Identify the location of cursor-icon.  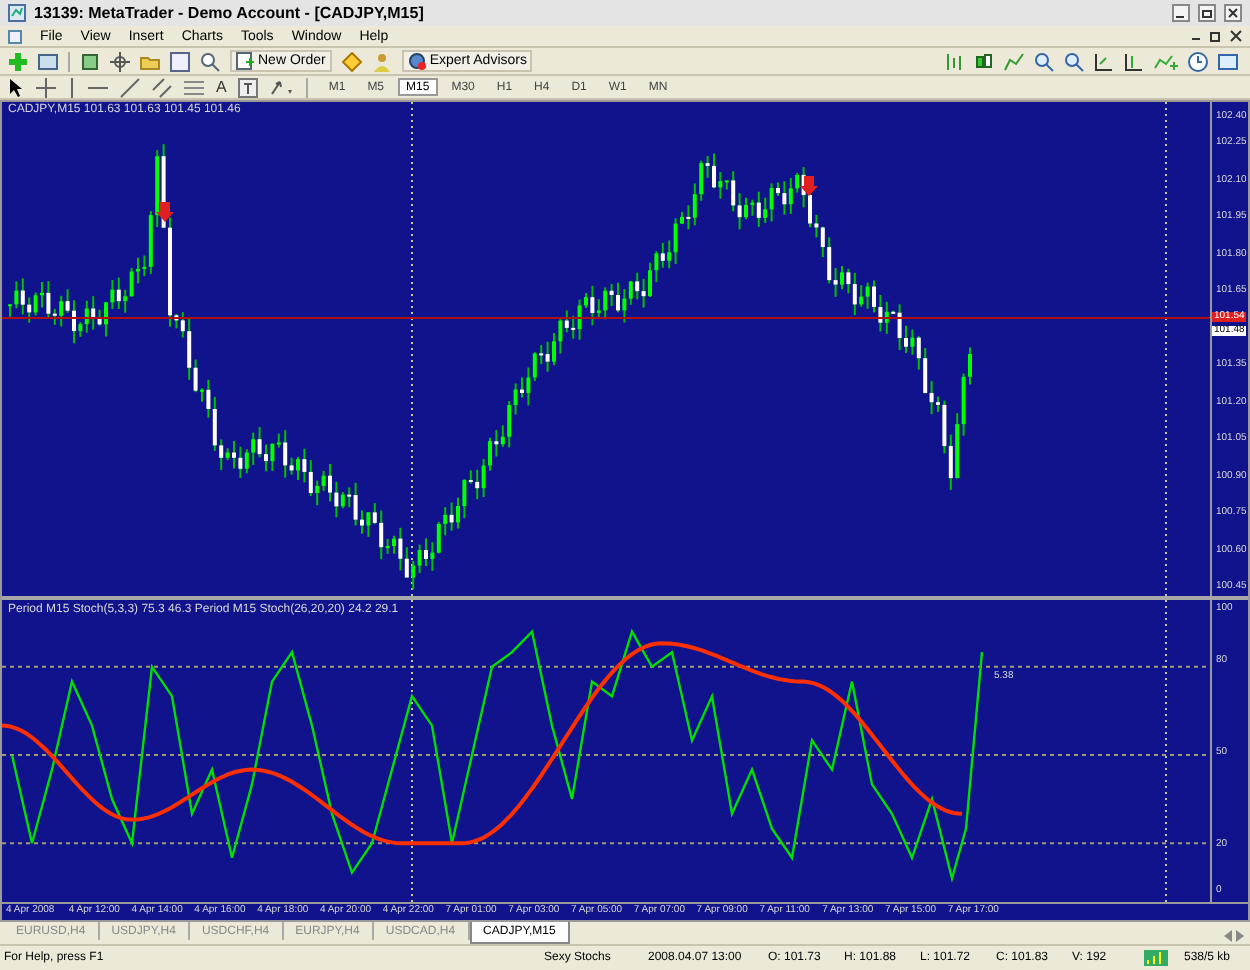
(16, 87).